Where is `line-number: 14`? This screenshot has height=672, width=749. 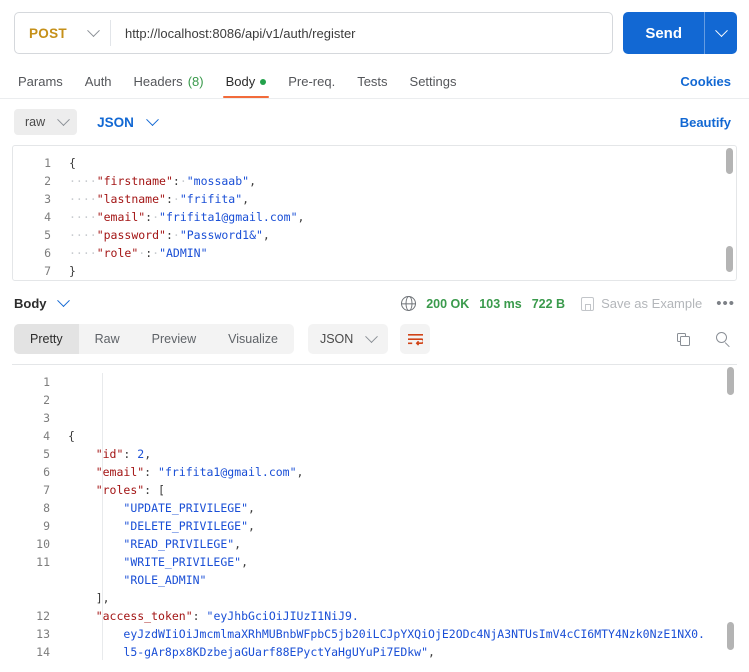
line-number: 14 is located at coordinates (43, 652).